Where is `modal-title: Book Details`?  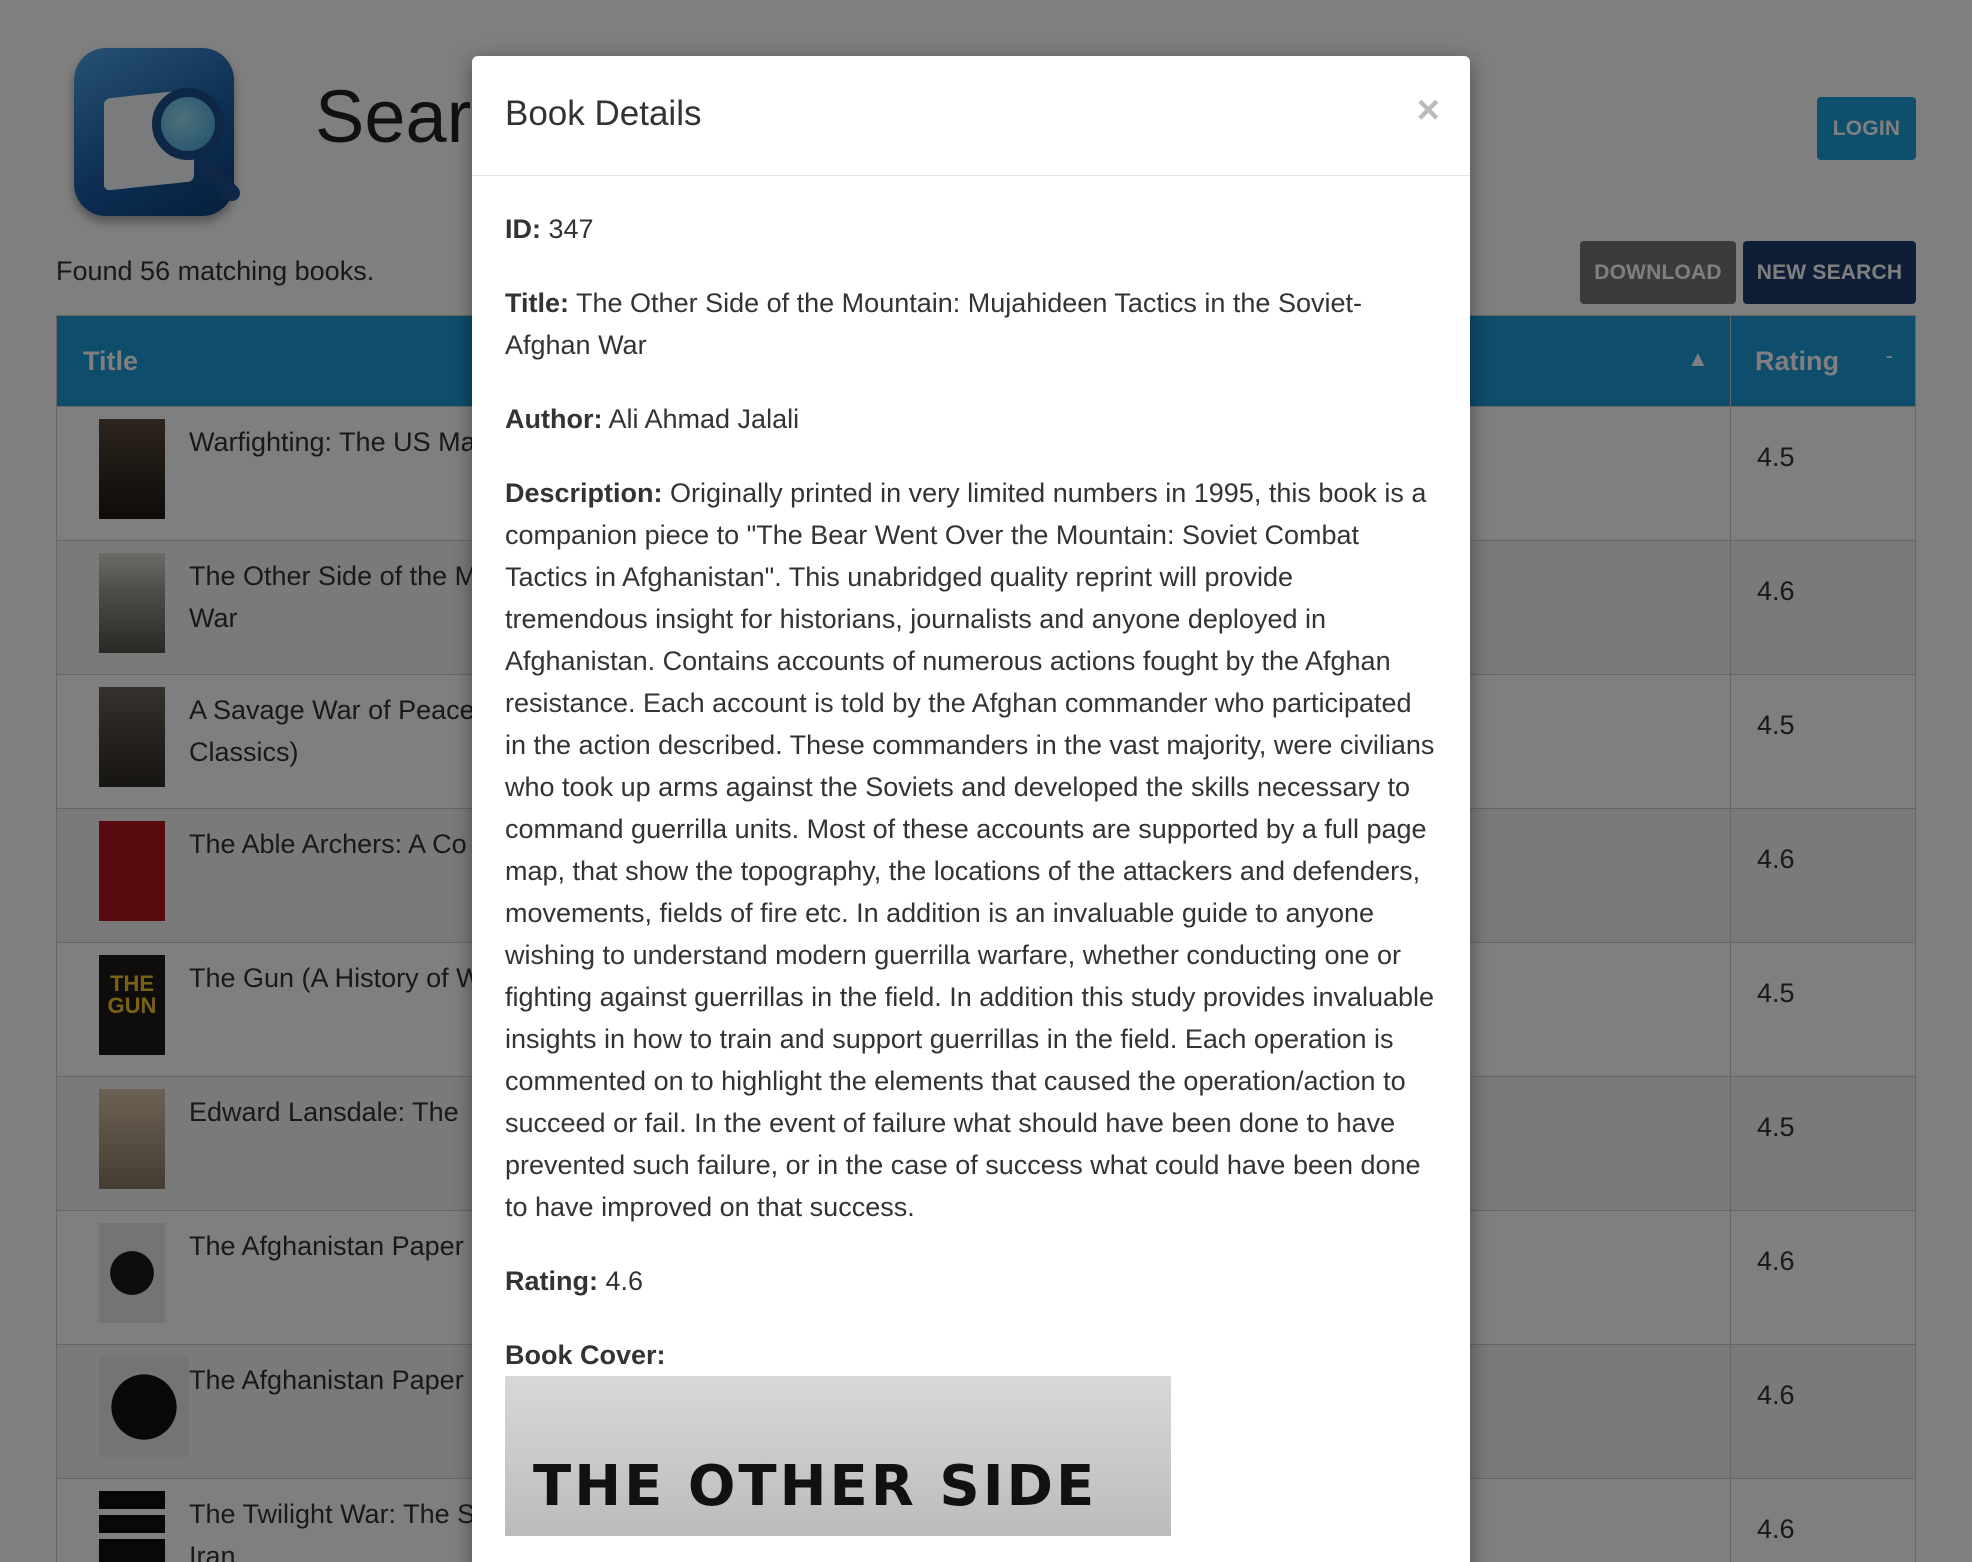
modal-title: Book Details is located at coordinates (603, 113).